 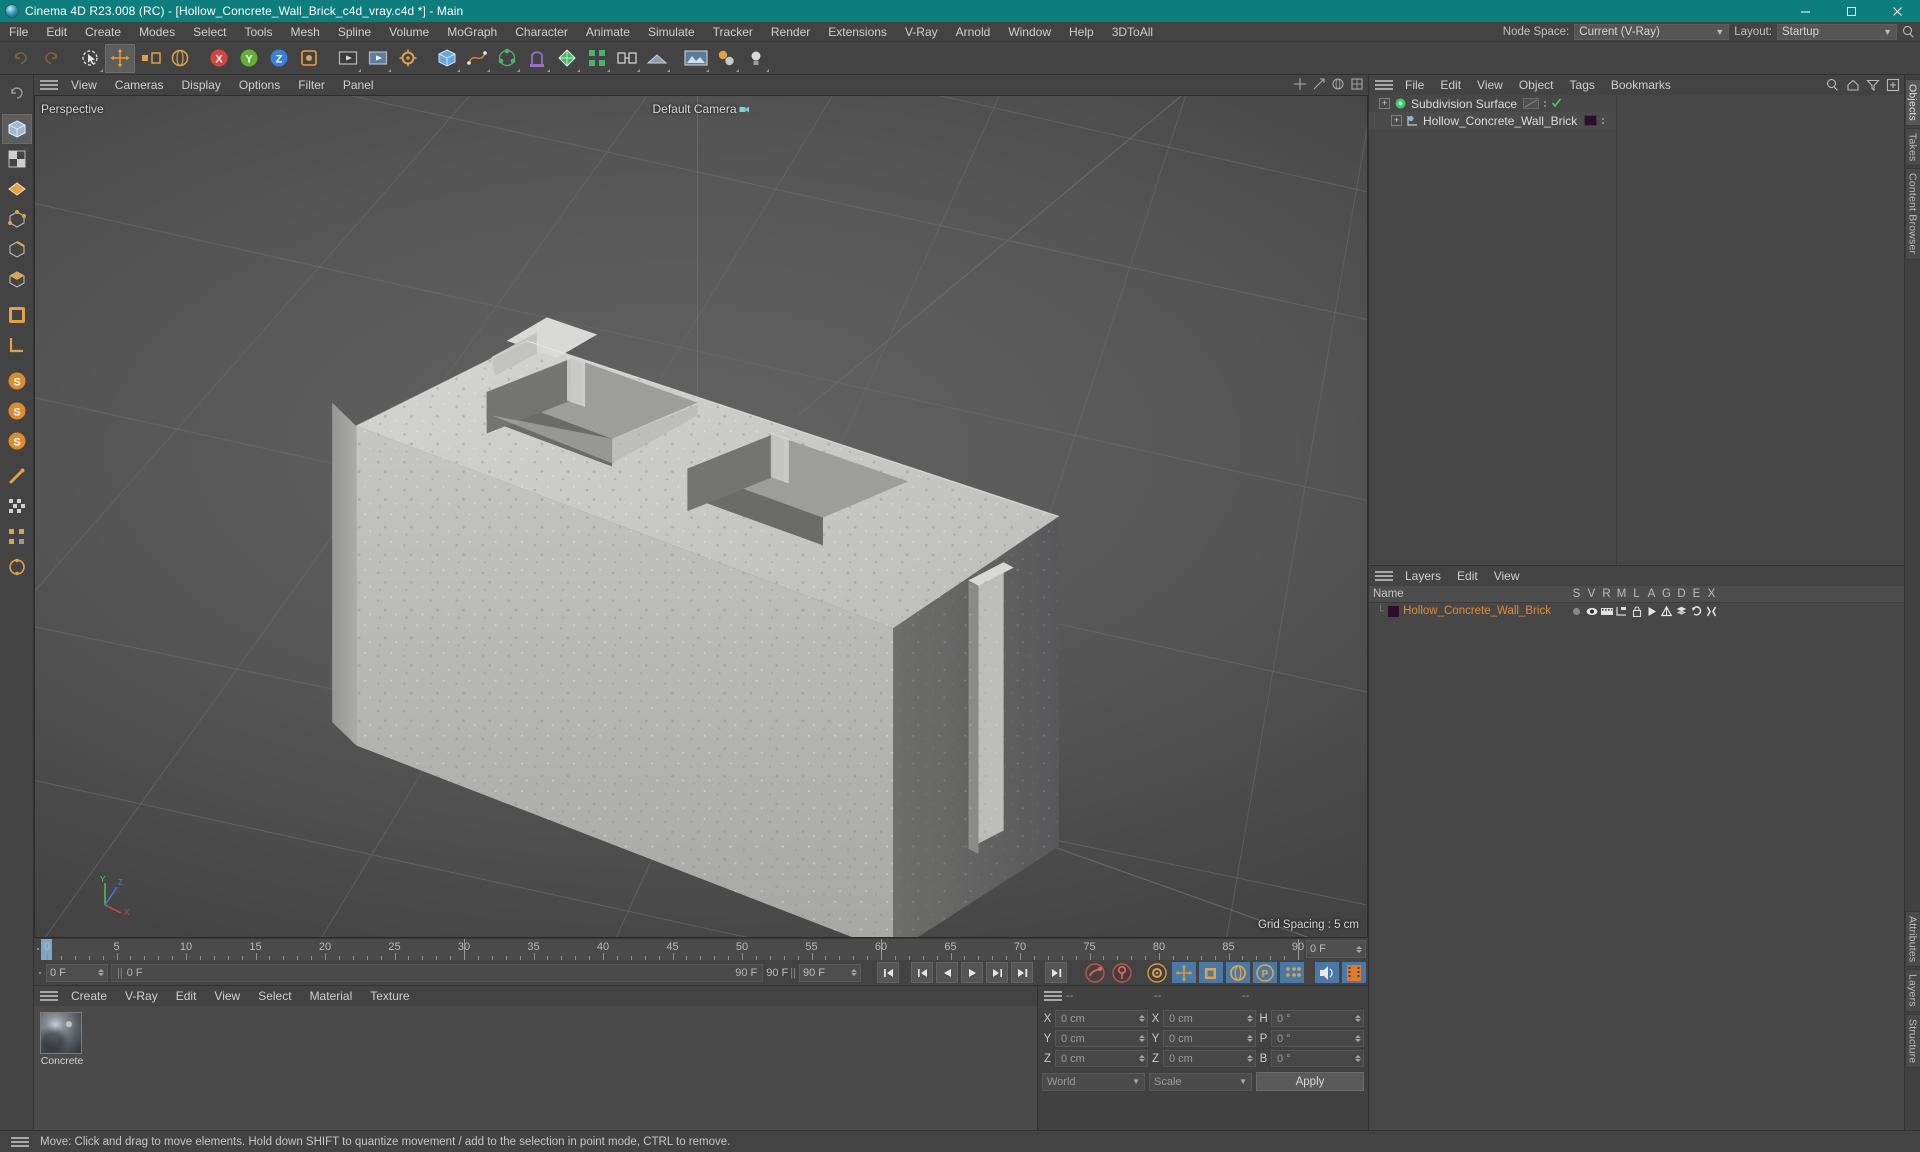 I want to click on menu-item-volume: Volume, so click(x=409, y=32).